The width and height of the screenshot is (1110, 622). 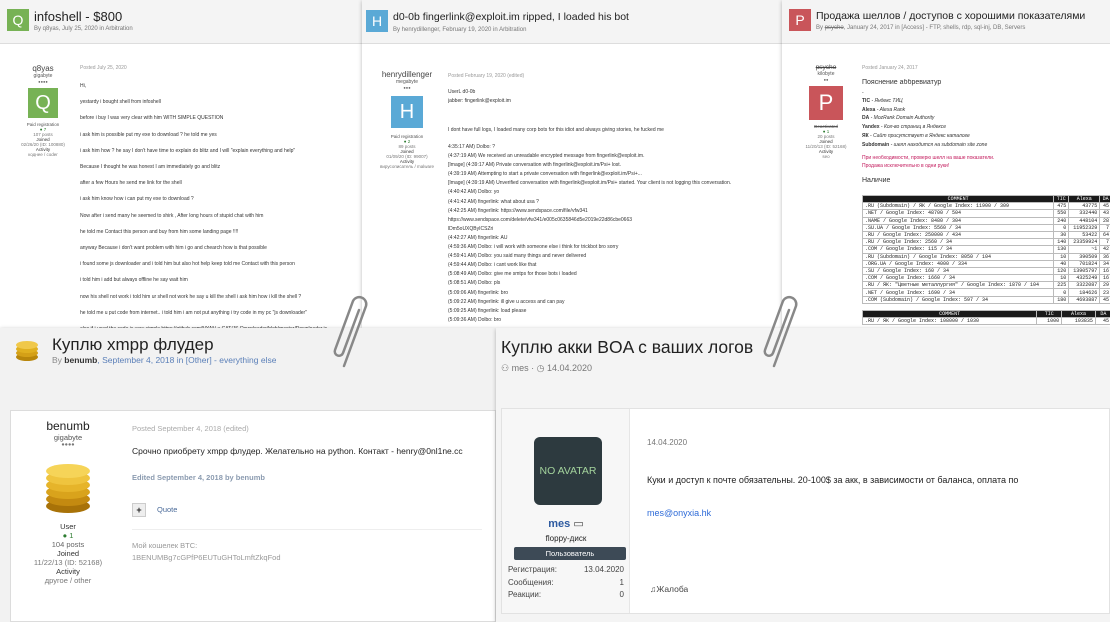 What do you see at coordinates (133, 345) in the screenshot?
I see `topic-title: Куплю xmpp флудер` at bounding box center [133, 345].